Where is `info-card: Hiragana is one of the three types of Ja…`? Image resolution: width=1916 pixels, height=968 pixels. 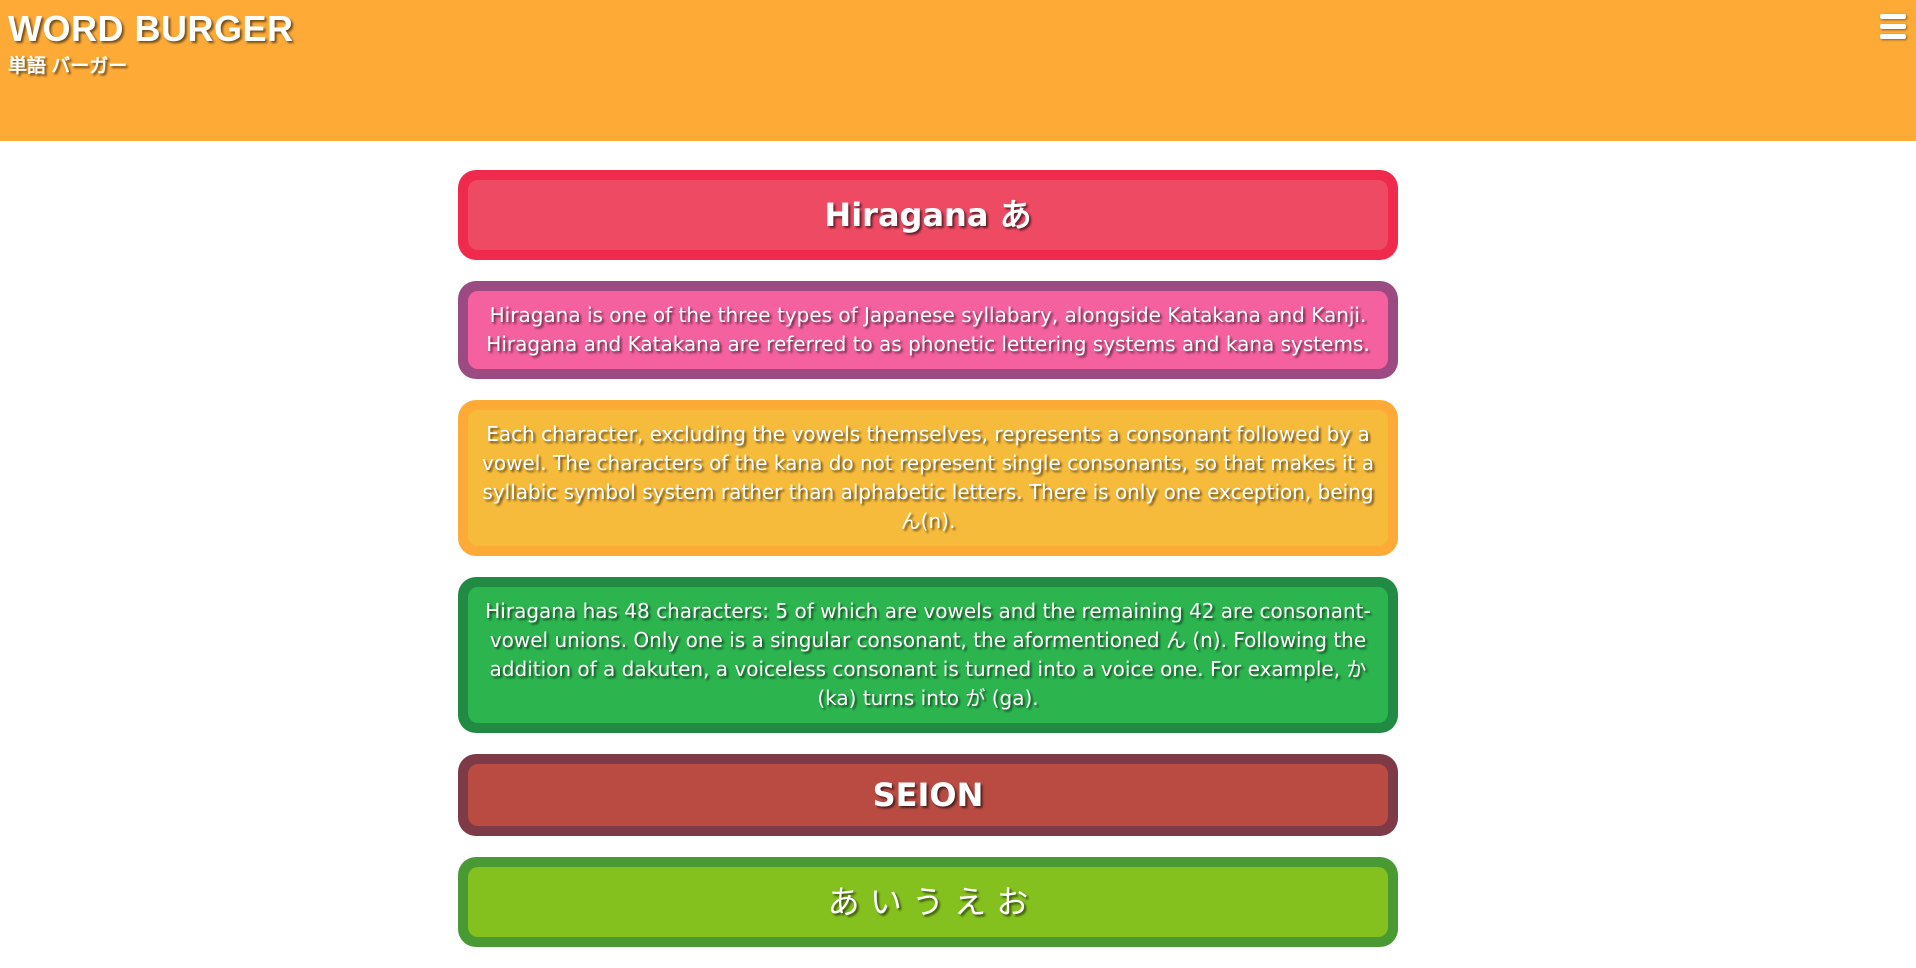
info-card: Hiragana is one of the three types of Ja… is located at coordinates (928, 330).